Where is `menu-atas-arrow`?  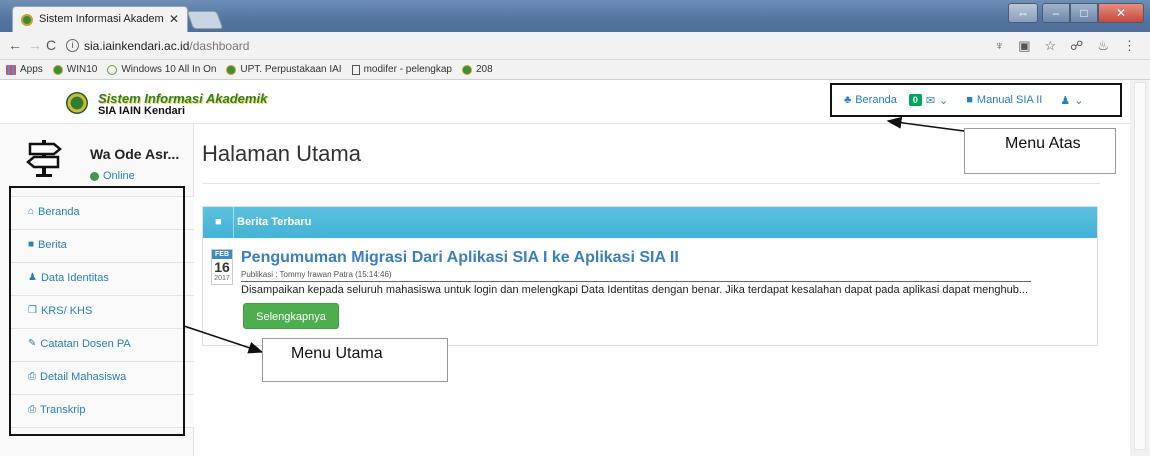
menu-atas-arrow is located at coordinates (925, 124).